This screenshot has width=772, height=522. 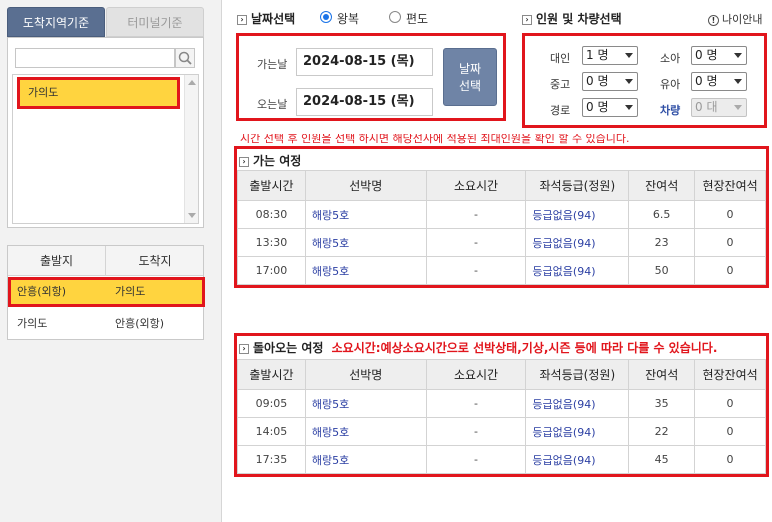 I want to click on senior-label: 경로, so click(x=560, y=110).